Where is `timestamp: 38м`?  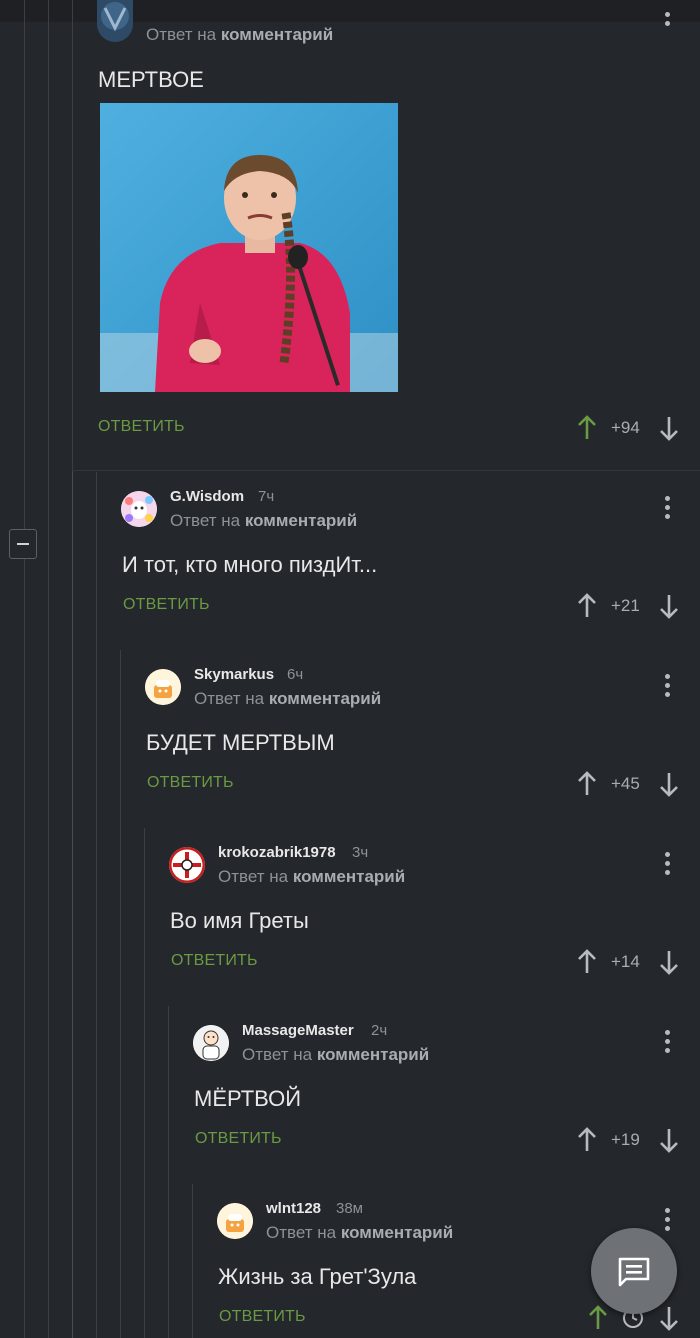
timestamp: 38м is located at coordinates (349, 1208).